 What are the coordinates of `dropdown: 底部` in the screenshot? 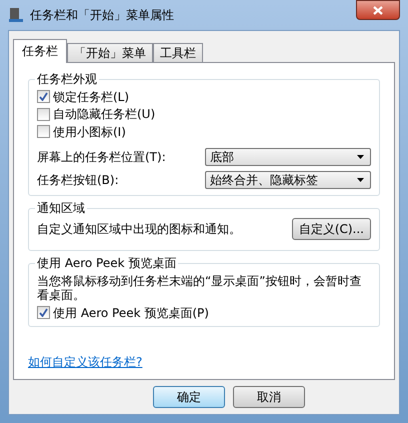 It's located at (288, 157).